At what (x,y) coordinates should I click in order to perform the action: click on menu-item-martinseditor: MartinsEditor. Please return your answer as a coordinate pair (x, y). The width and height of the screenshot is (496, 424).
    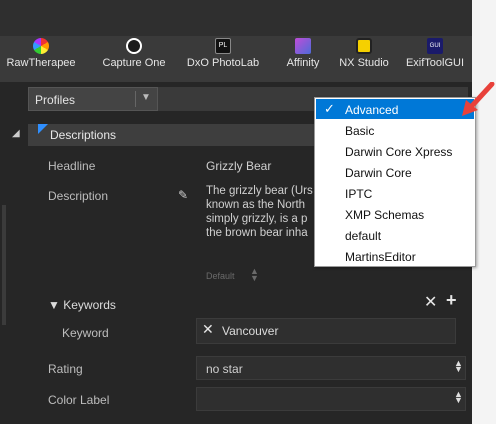
    Looking at the image, I should click on (395, 256).